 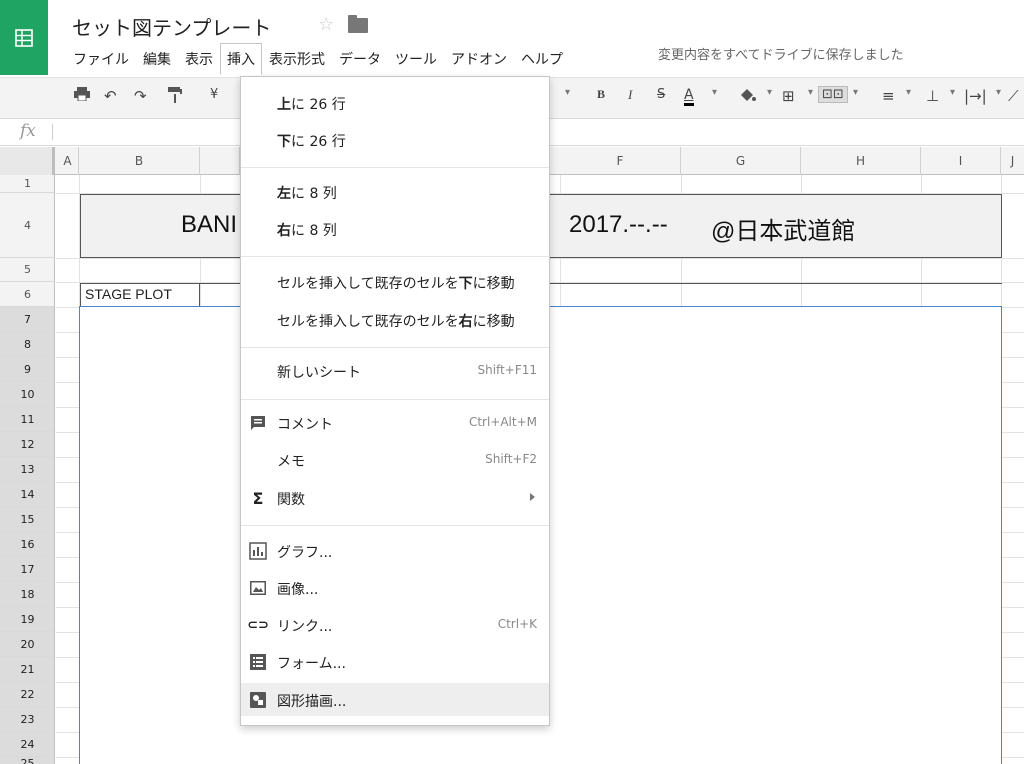 I want to click on chart-icon, so click(x=258, y=551).